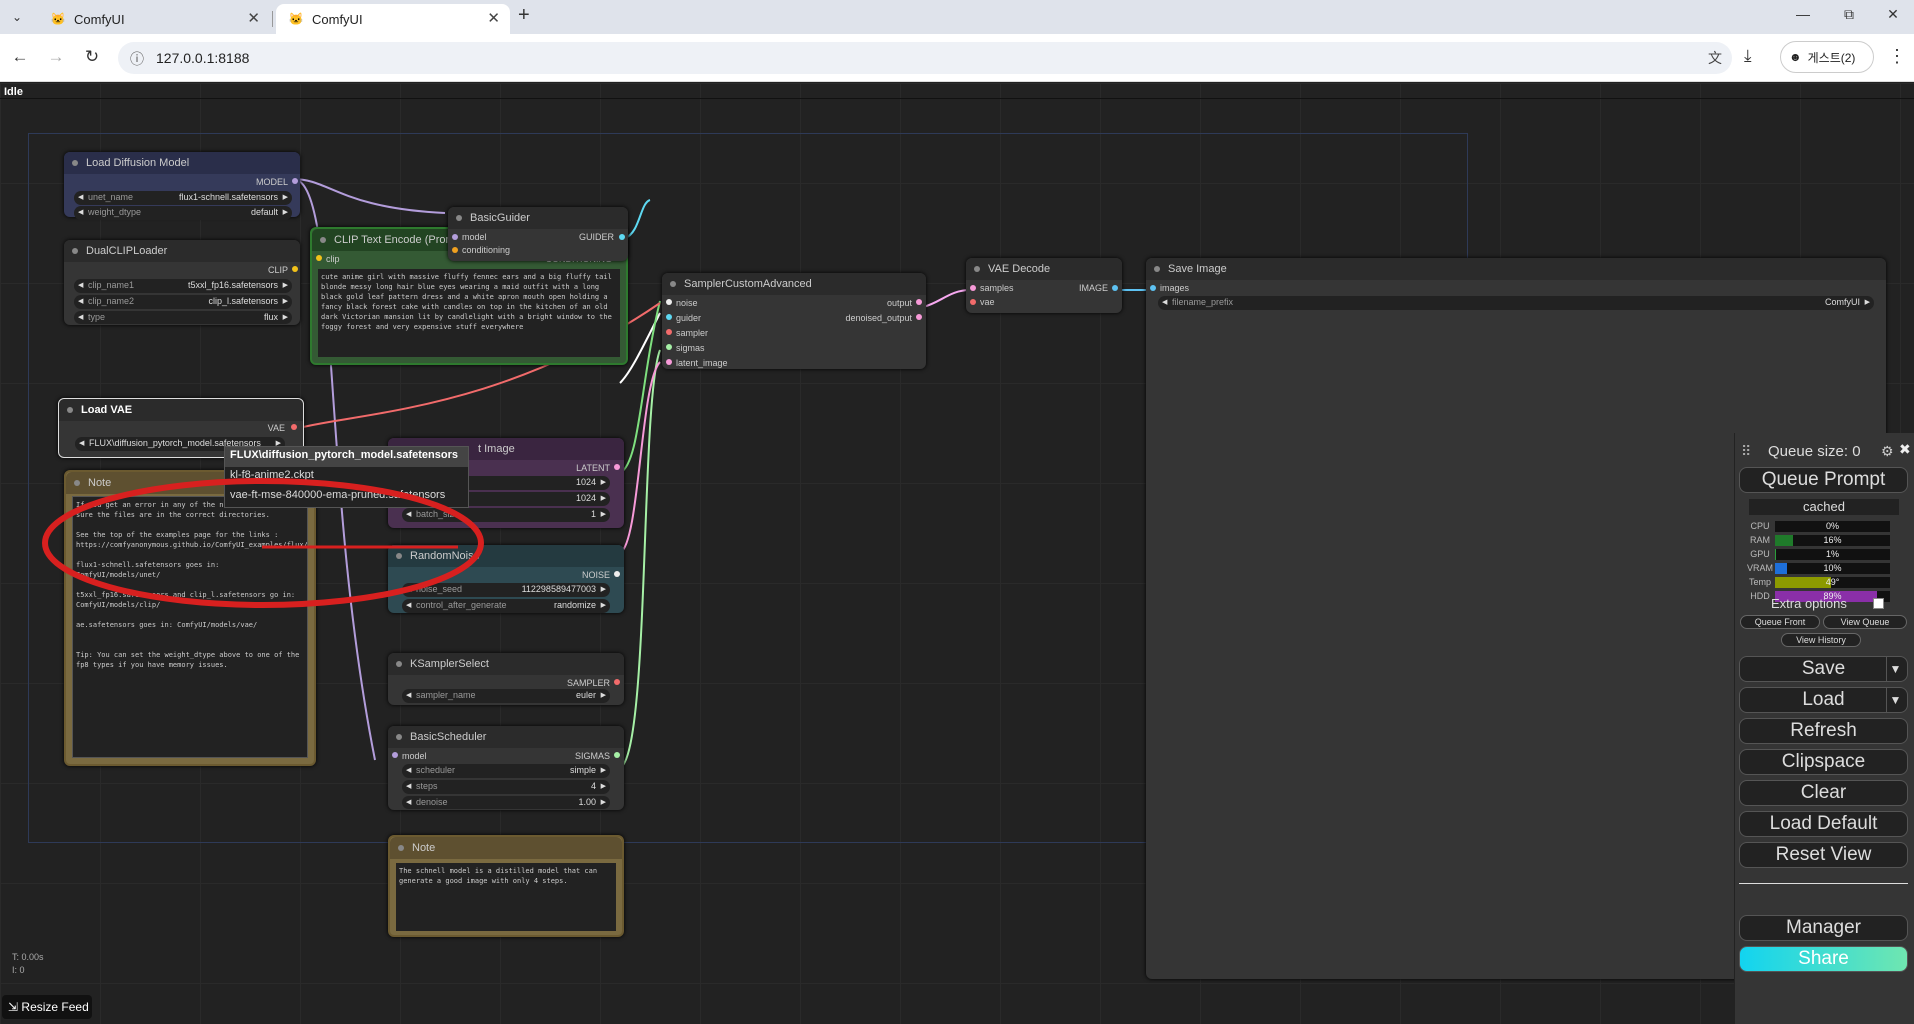 This screenshot has height=1024, width=1914. I want to click on forward-icon: →, so click(56, 57).